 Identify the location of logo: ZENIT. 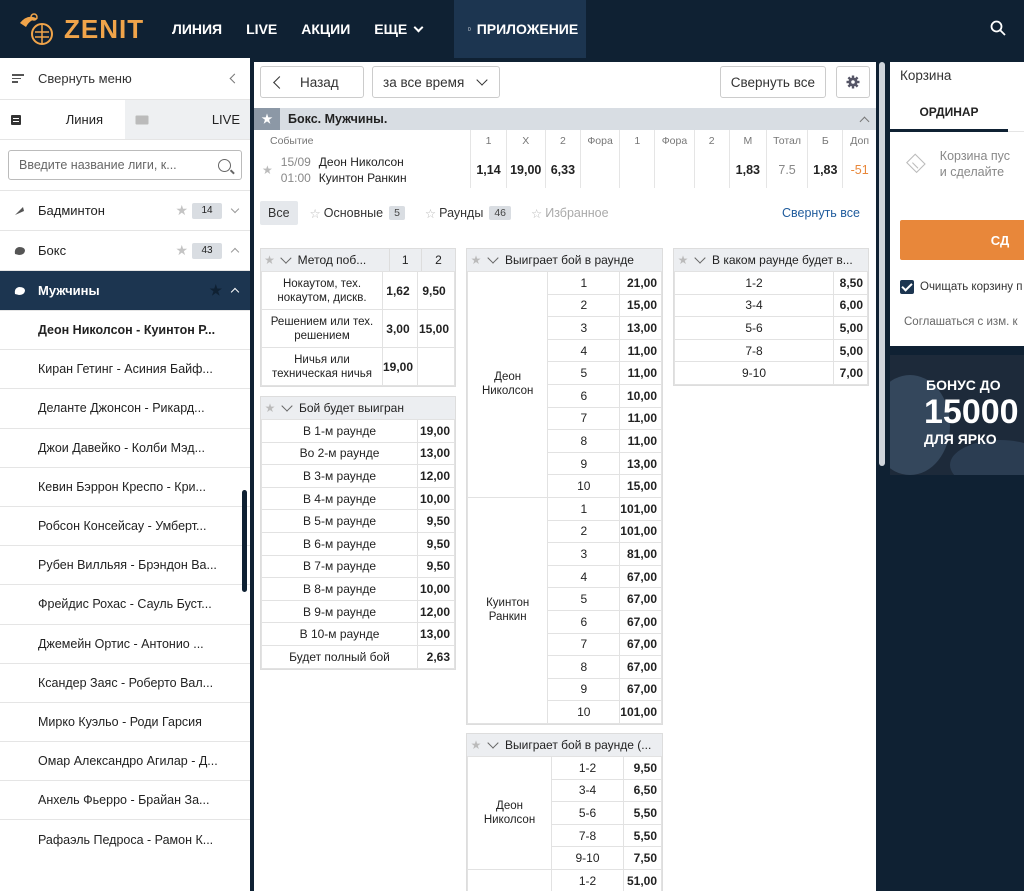
(80, 29).